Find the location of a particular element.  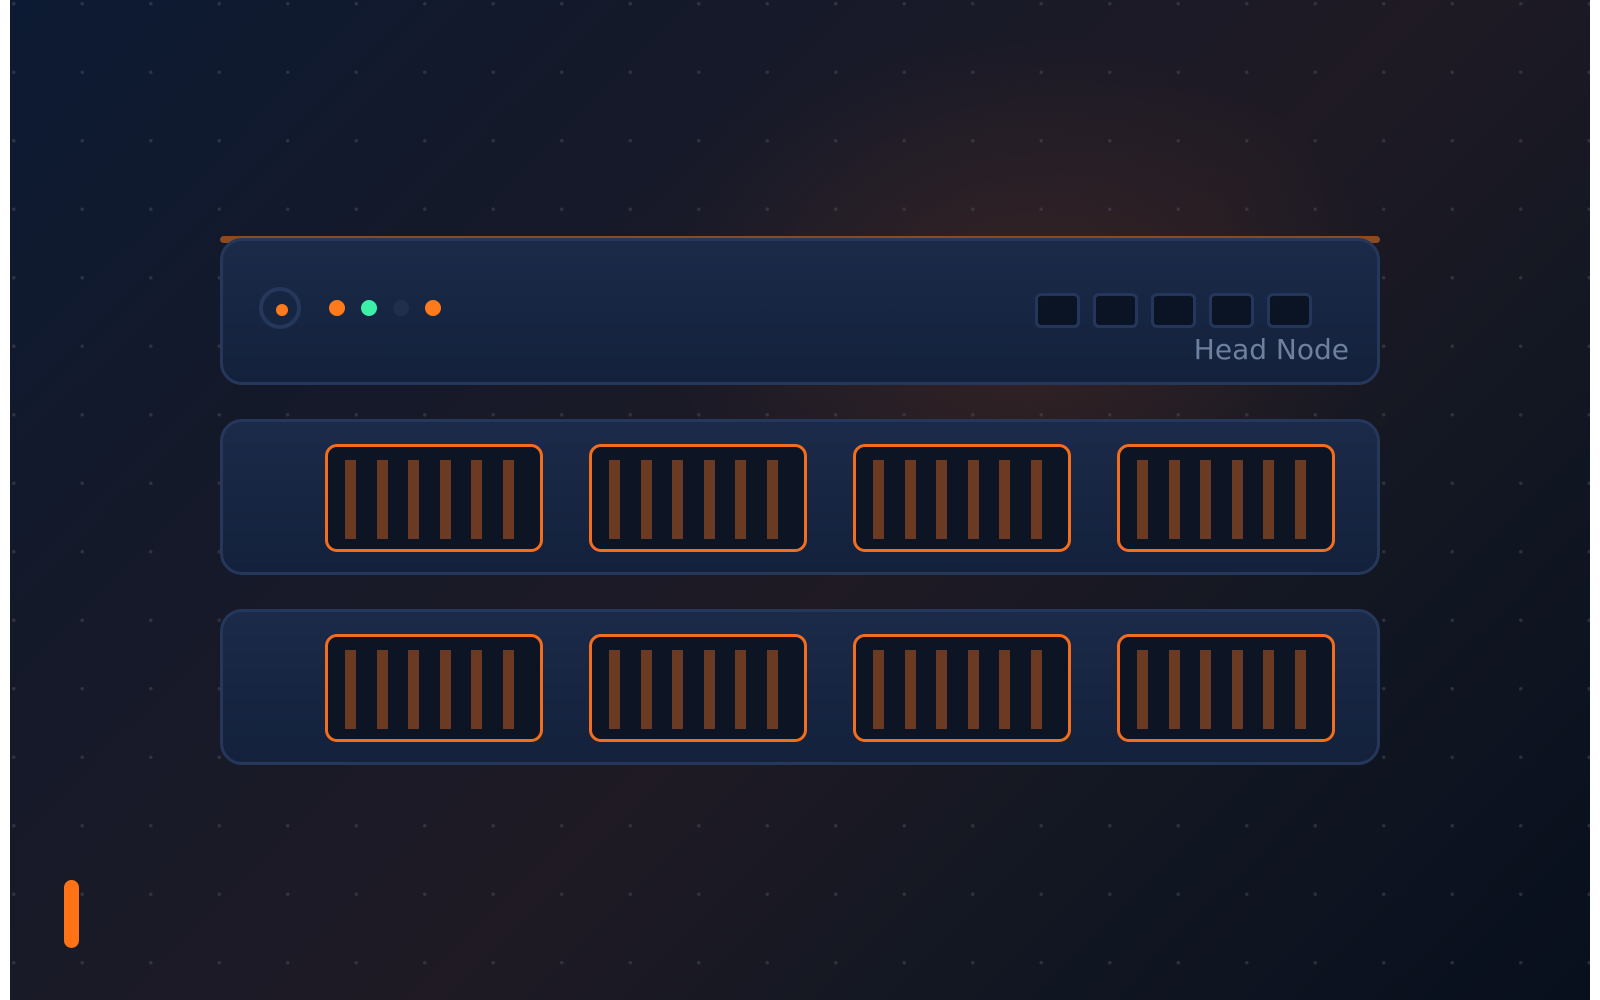

side-indicator-icon is located at coordinates (71, 914).